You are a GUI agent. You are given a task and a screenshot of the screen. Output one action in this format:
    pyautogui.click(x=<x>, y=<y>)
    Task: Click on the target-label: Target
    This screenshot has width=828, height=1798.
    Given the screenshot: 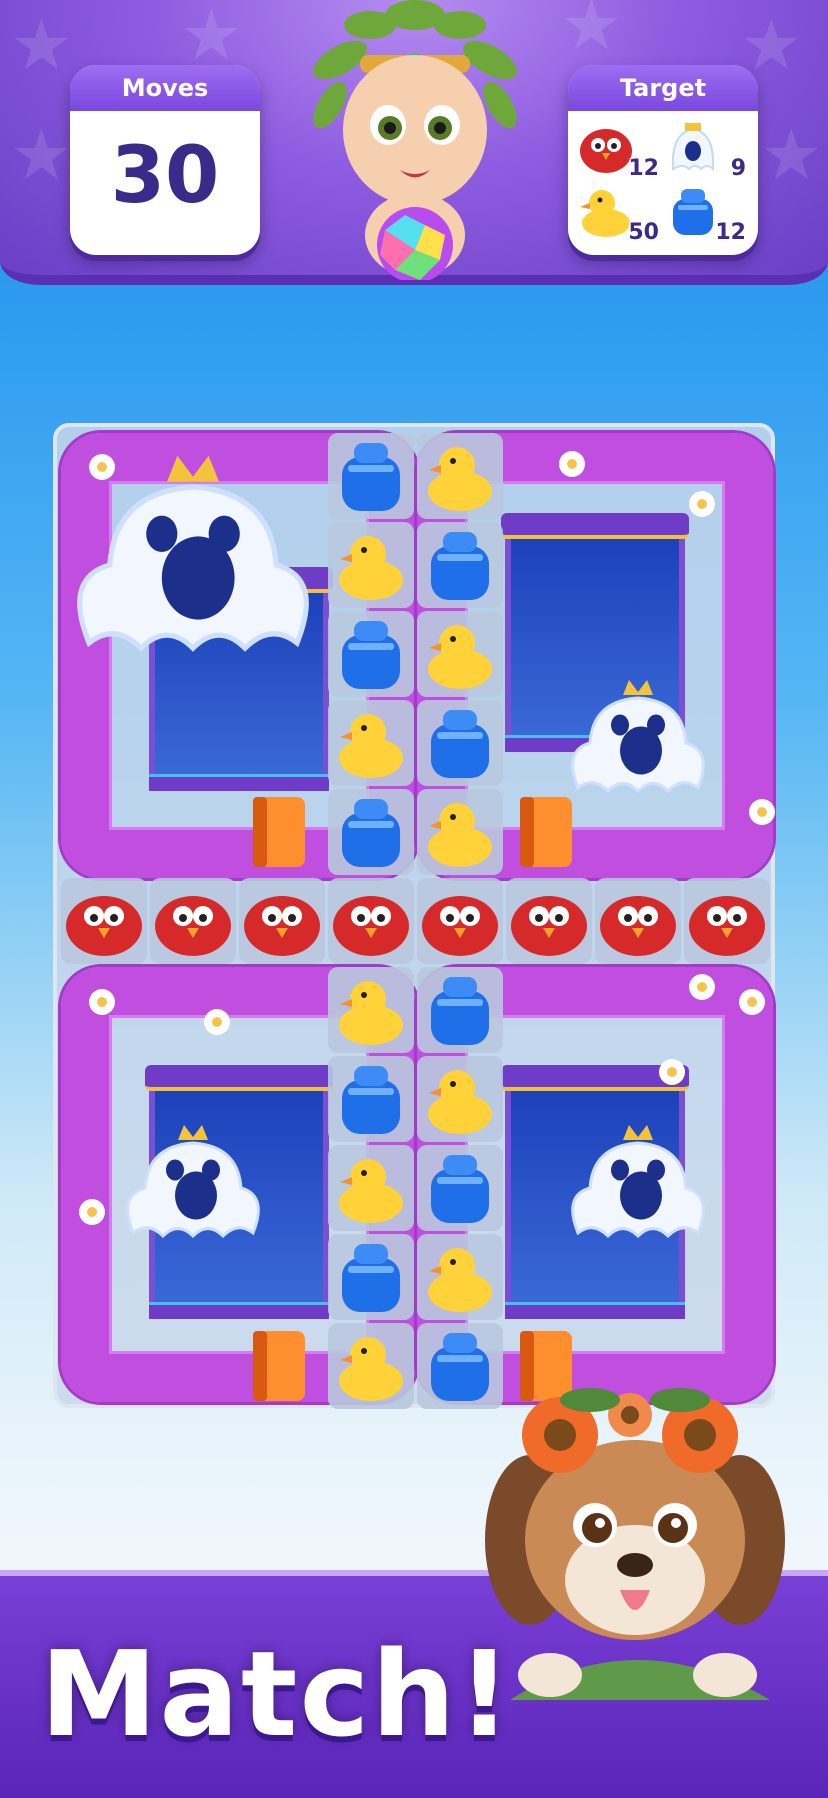 What is the action you would take?
    pyautogui.click(x=663, y=88)
    